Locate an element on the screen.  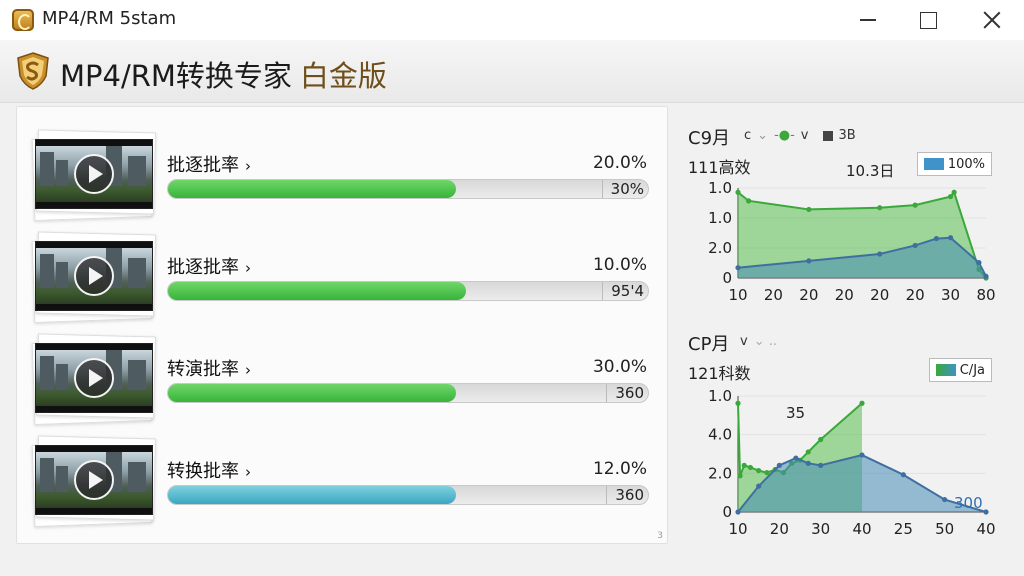
app-title: MP4/RM转换专家 白金版 is located at coordinates (223, 74).